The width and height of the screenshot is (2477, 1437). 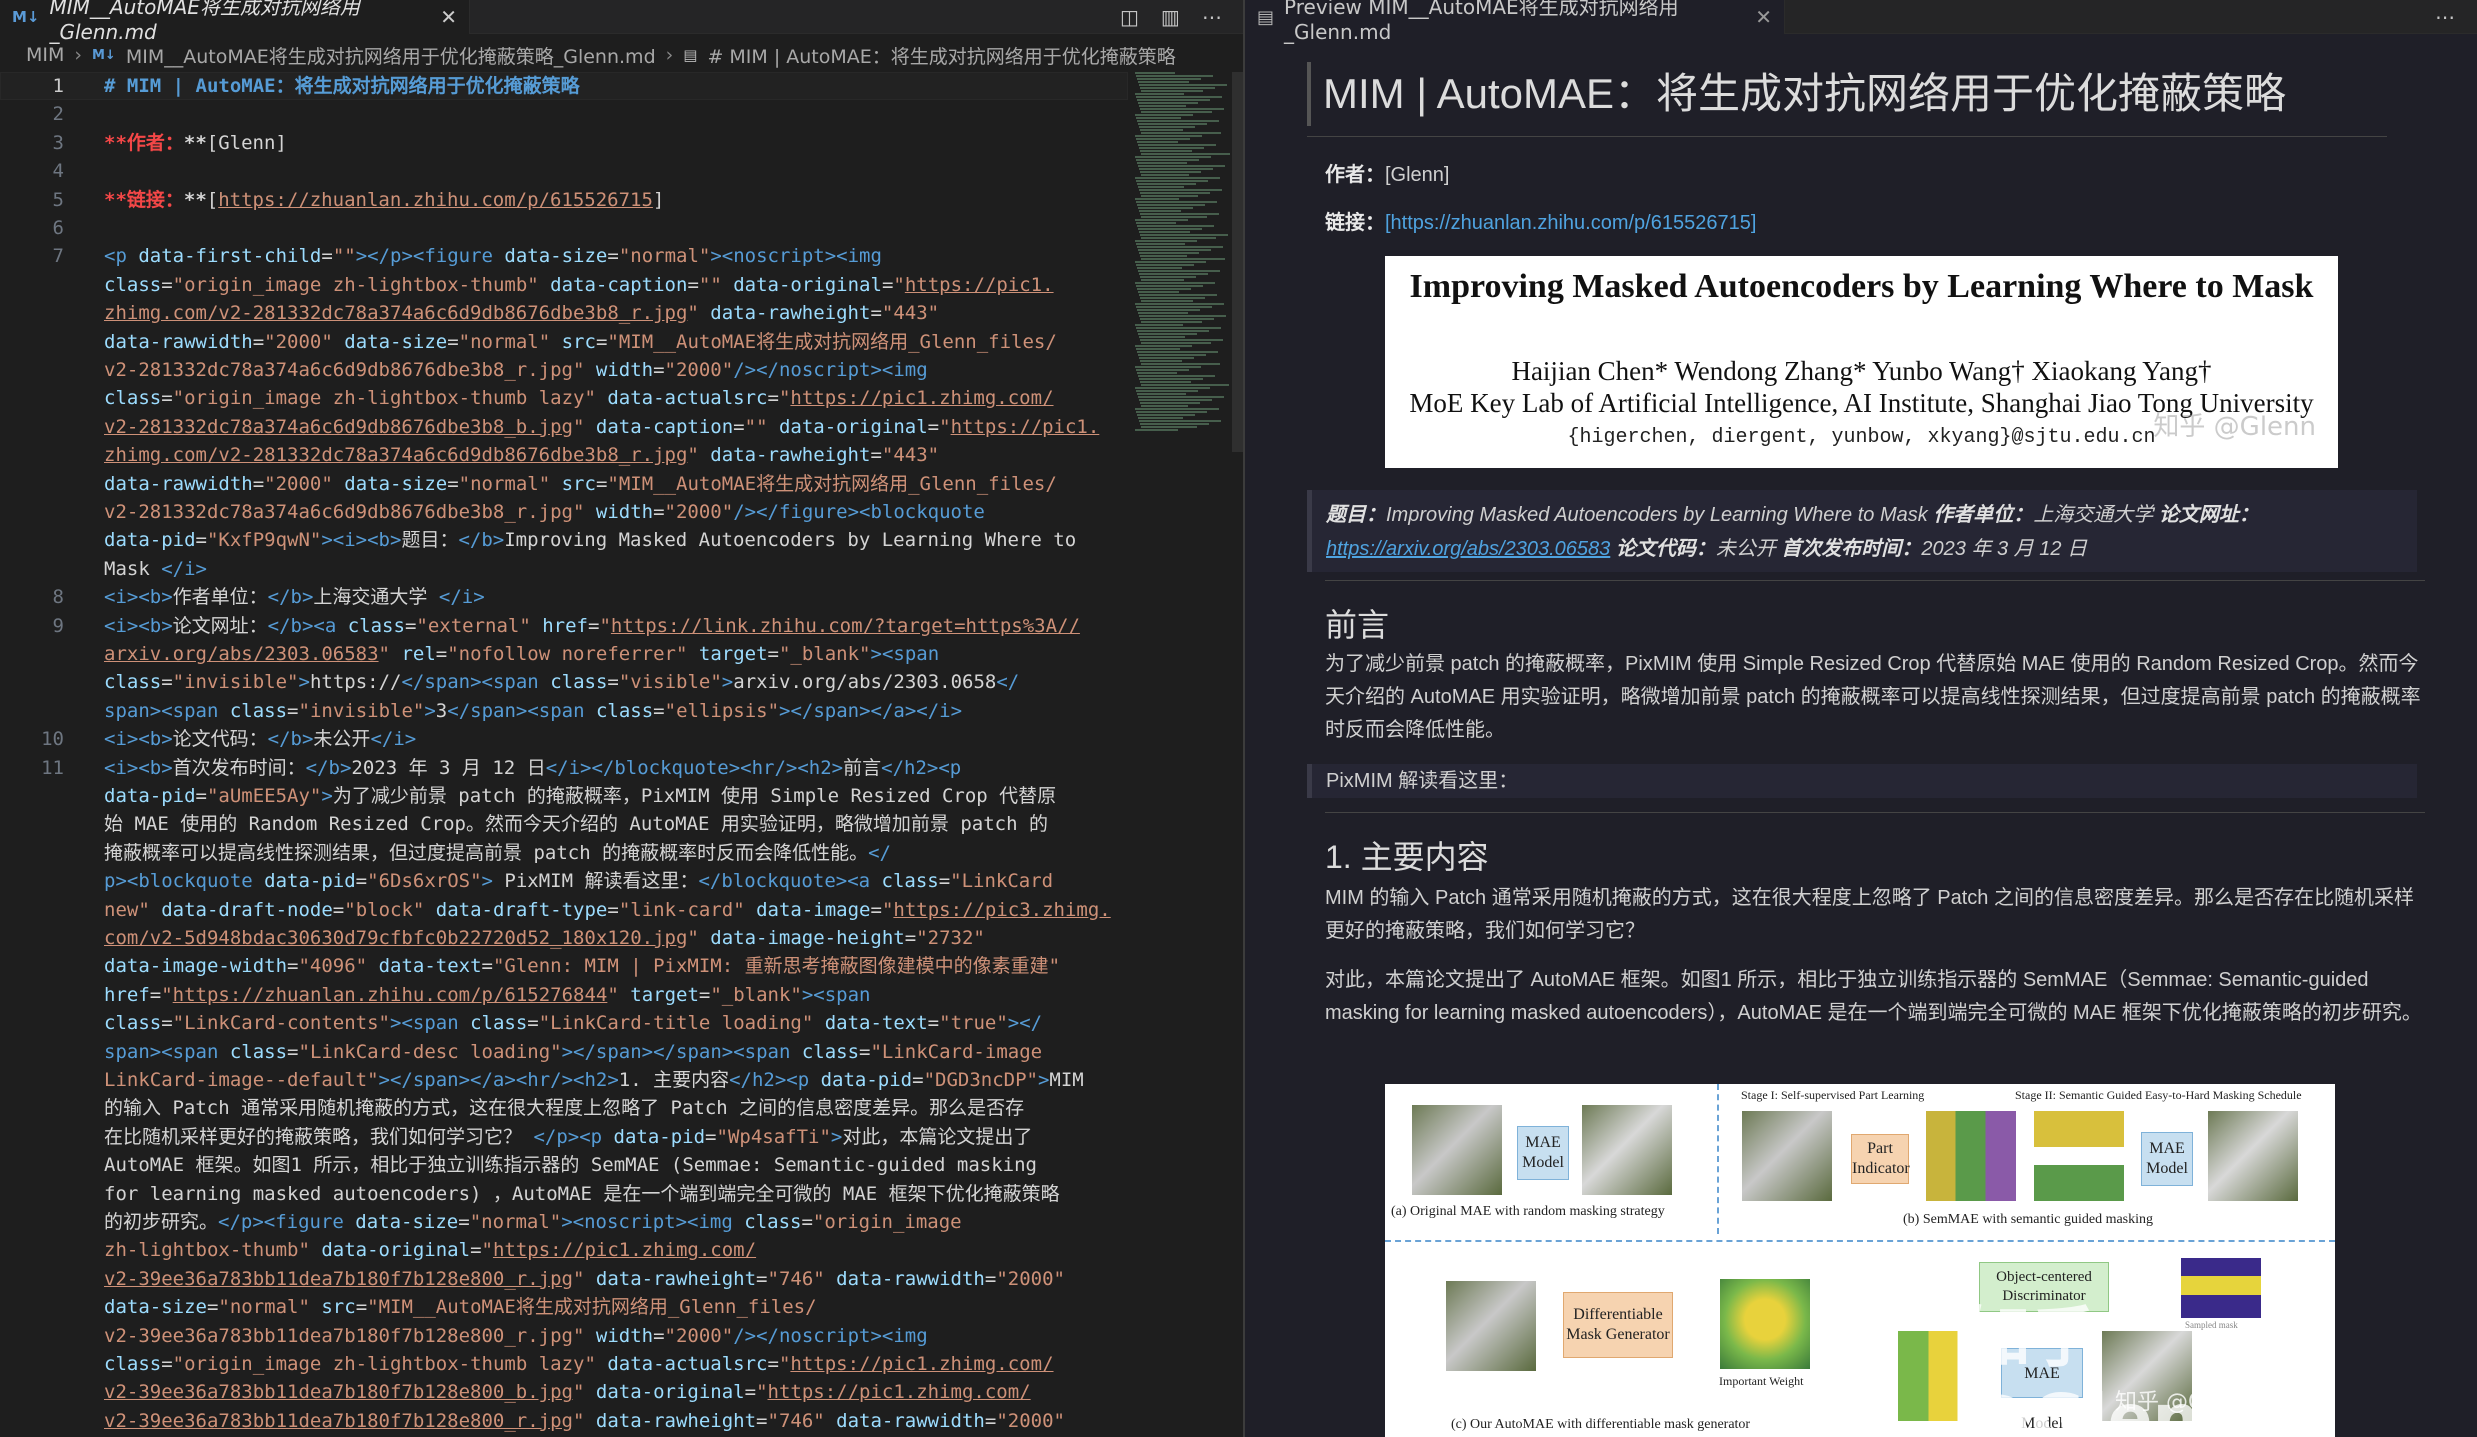 What do you see at coordinates (1862, 781) in the screenshot?
I see `pixmim-quote: PixMIM 解读看这里：` at bounding box center [1862, 781].